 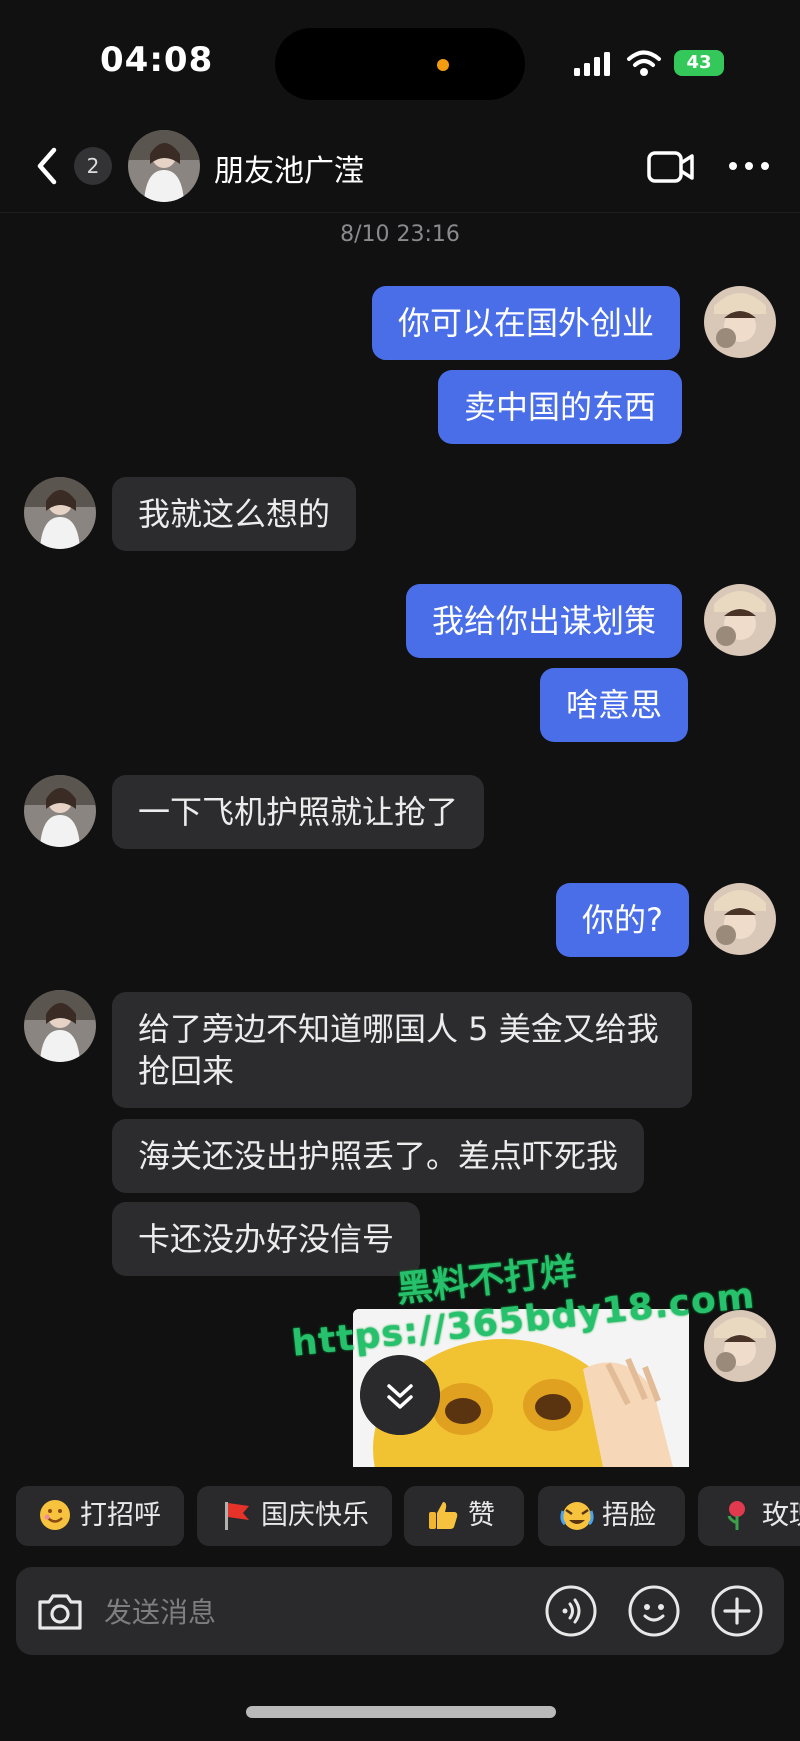 What do you see at coordinates (120, 1515) in the screenshot?
I see `quick-reply-label: 打招呼` at bounding box center [120, 1515].